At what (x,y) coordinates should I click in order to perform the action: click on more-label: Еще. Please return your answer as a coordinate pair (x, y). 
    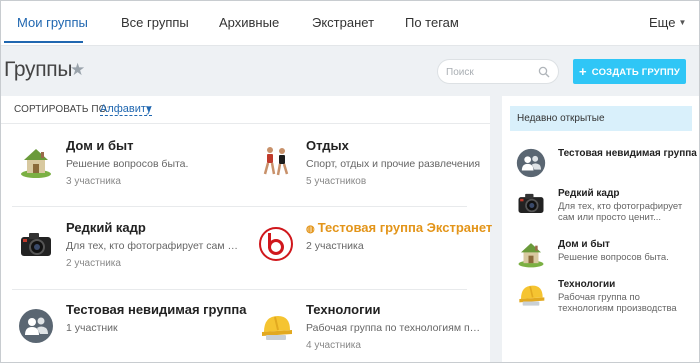
    Looking at the image, I should click on (662, 22).